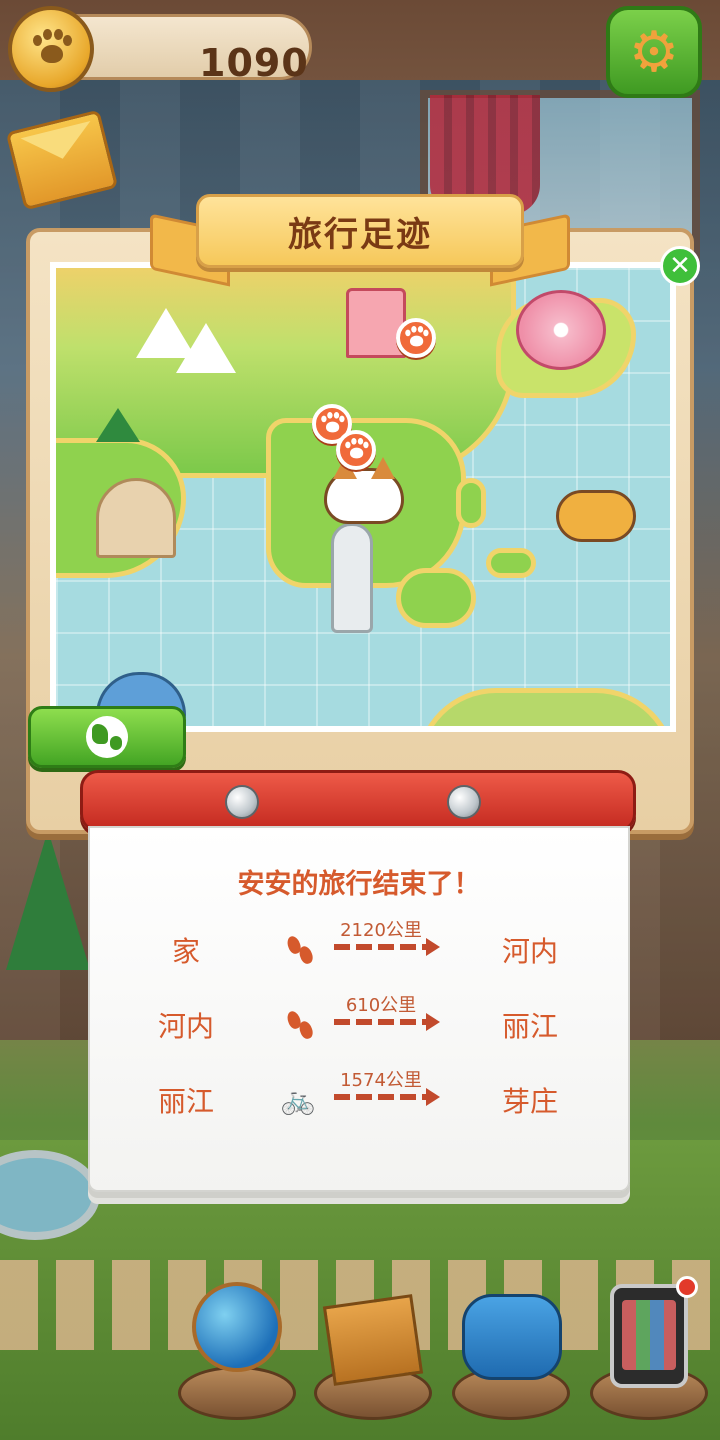 The image size is (720, 1440). I want to click on world-map-button, so click(107, 737).